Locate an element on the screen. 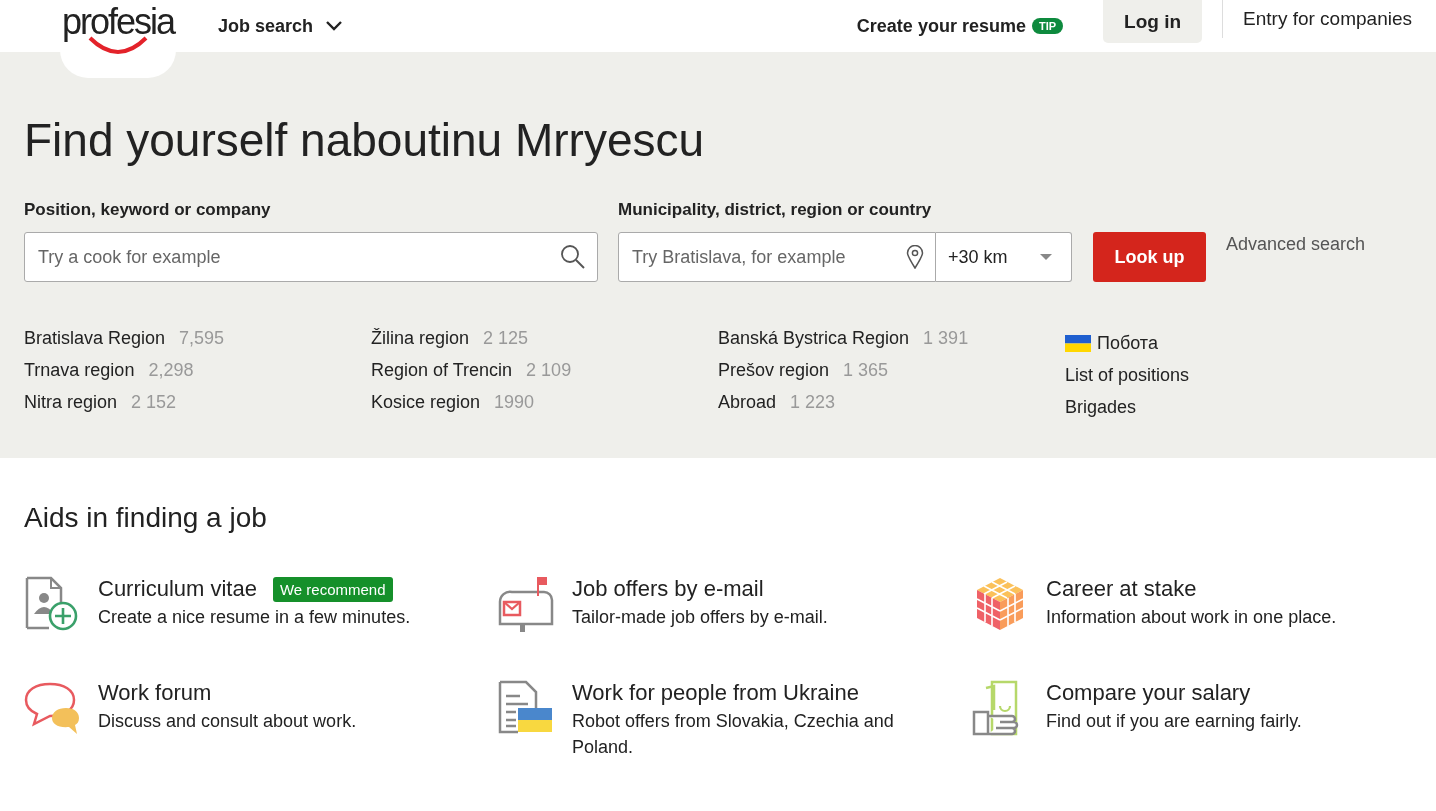  document-person-plus-icon is located at coordinates (52, 604).